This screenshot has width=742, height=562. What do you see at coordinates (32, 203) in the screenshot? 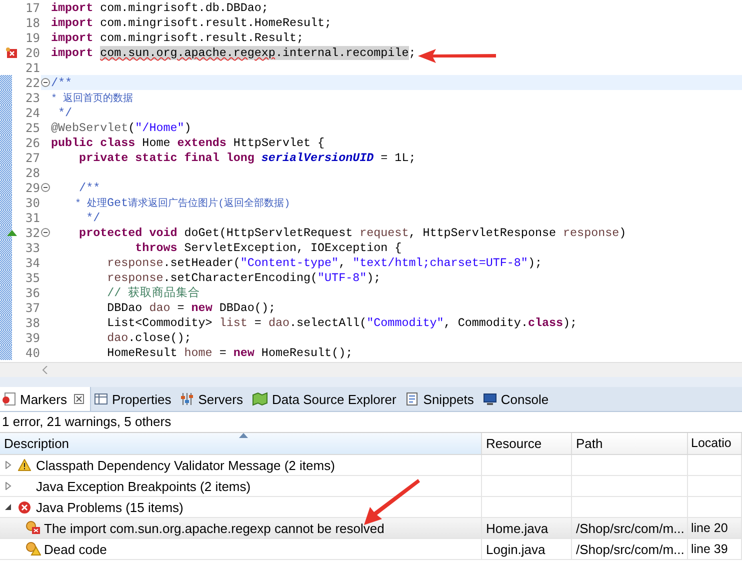
I see `line-number: 30` at bounding box center [32, 203].